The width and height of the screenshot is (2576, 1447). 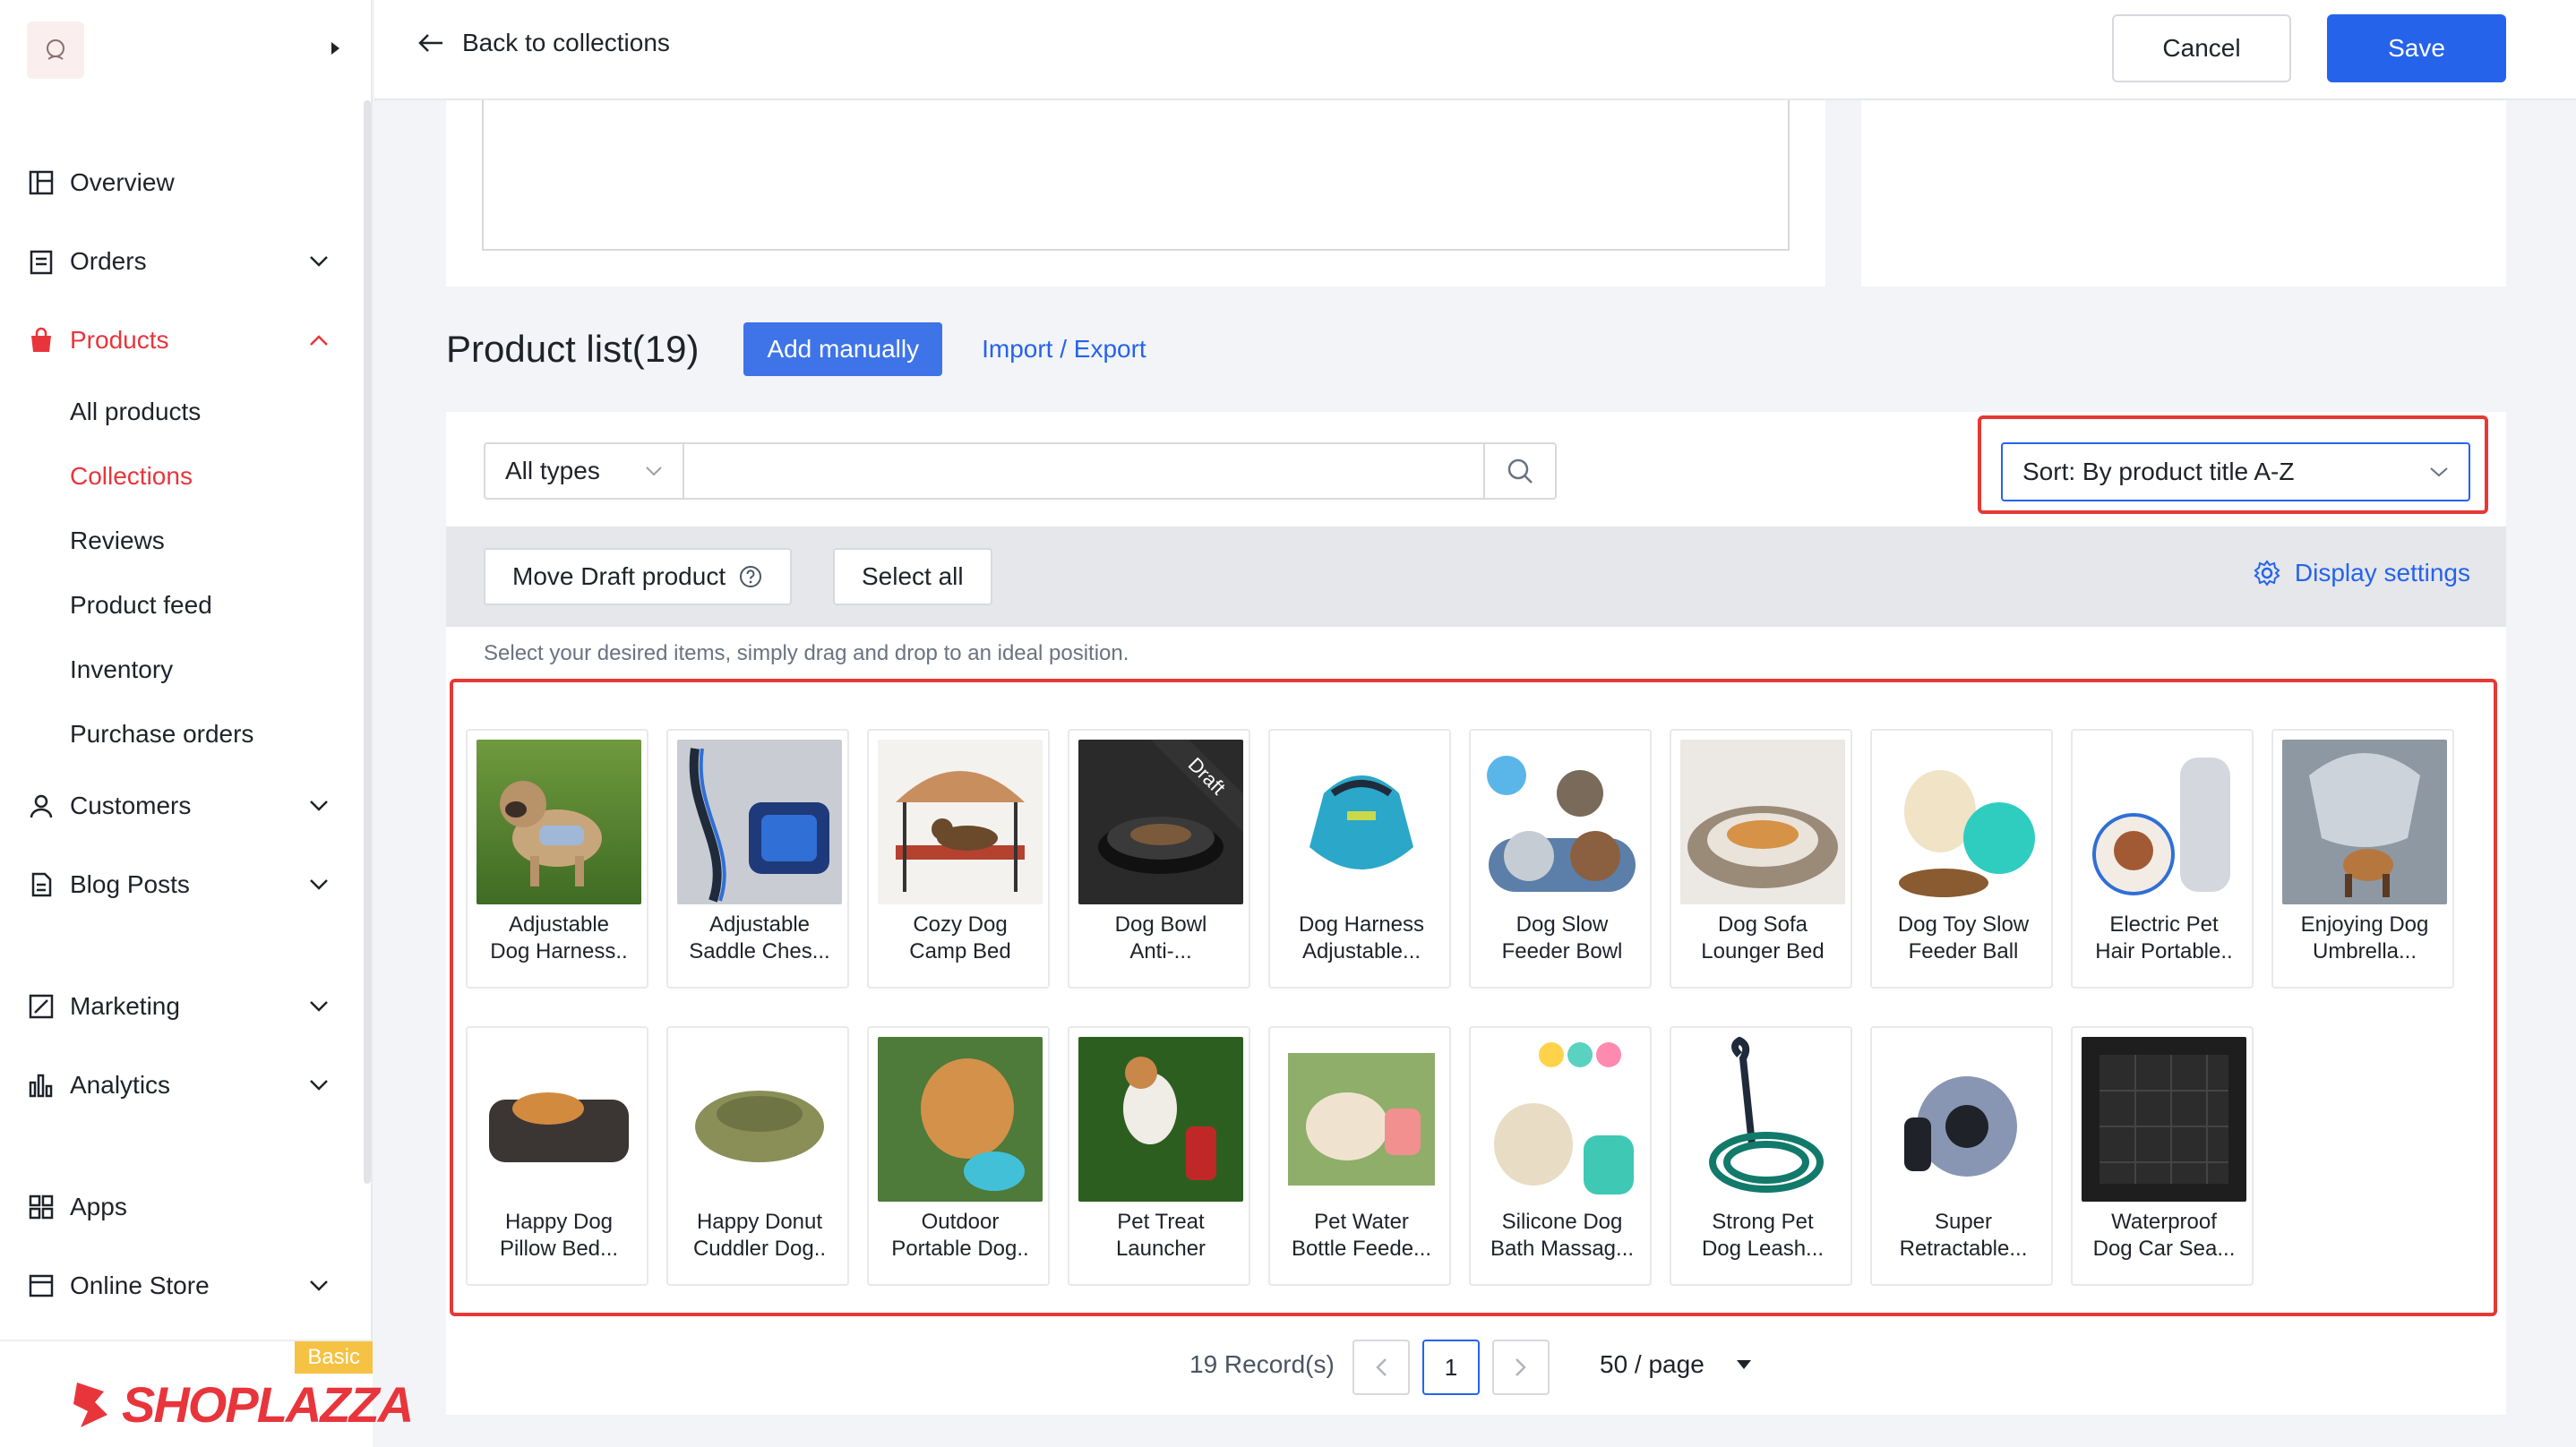 I want to click on nav-products: Products, so click(x=182, y=340).